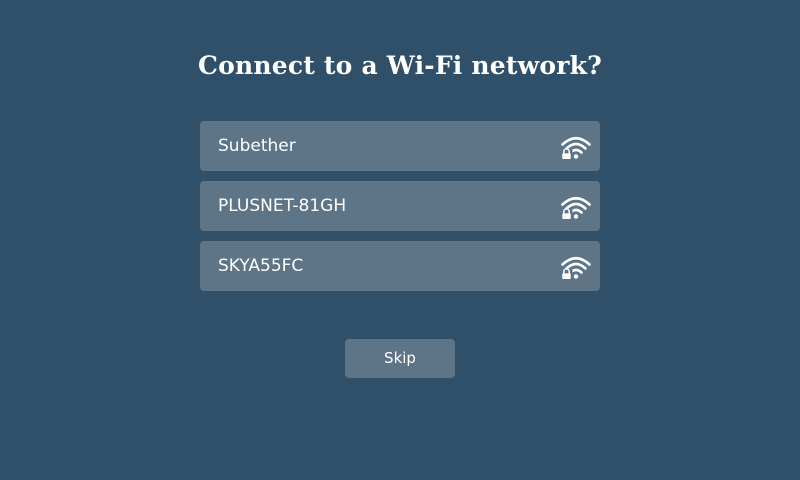  Describe the element at coordinates (257, 146) in the screenshot. I see `network-name: Subether` at that location.